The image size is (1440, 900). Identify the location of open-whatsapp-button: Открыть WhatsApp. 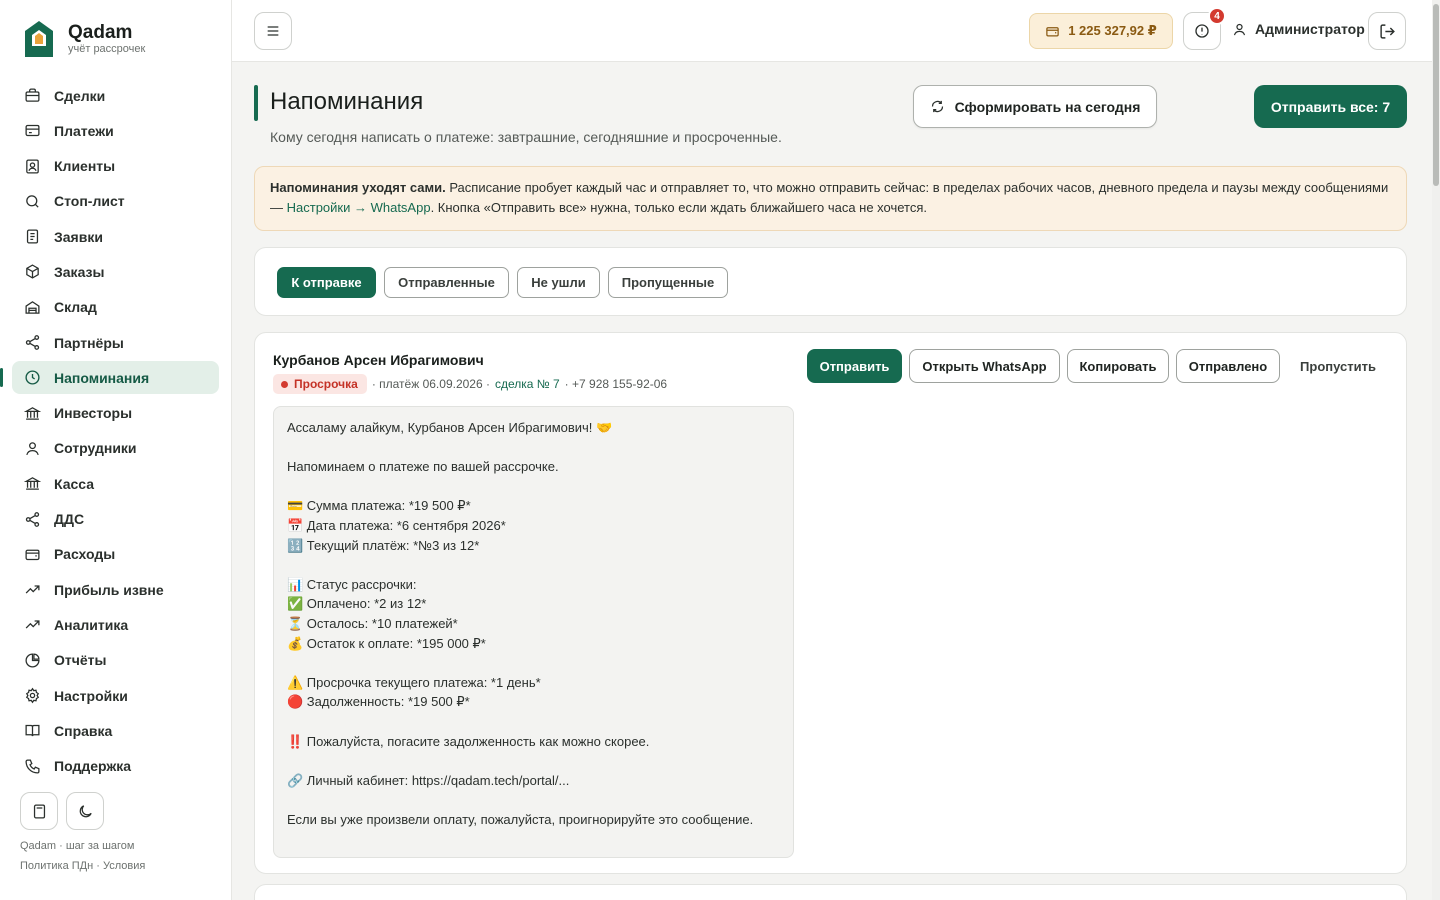
(984, 366).